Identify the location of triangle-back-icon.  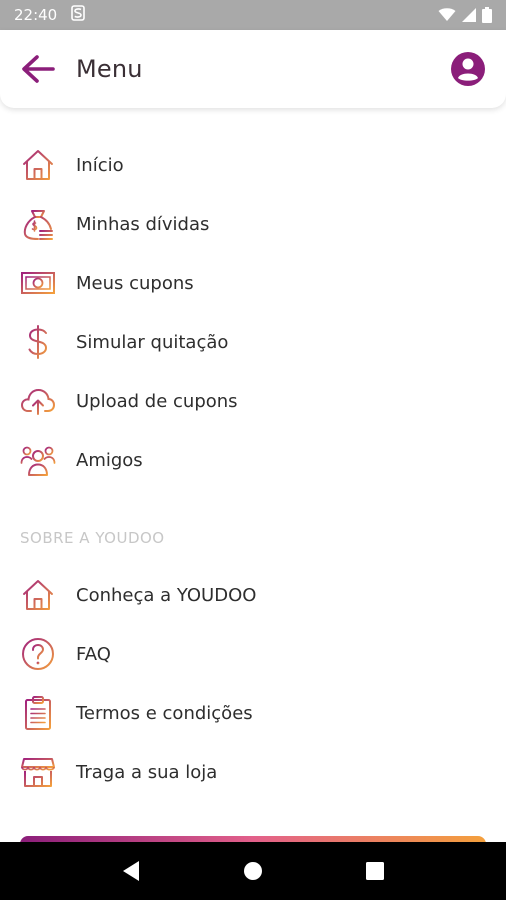
(131, 871).